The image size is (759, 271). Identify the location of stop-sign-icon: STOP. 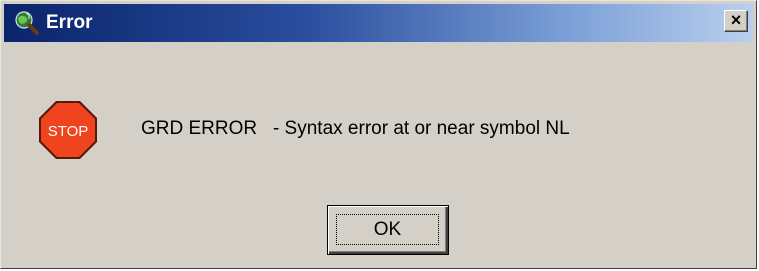
(68, 130).